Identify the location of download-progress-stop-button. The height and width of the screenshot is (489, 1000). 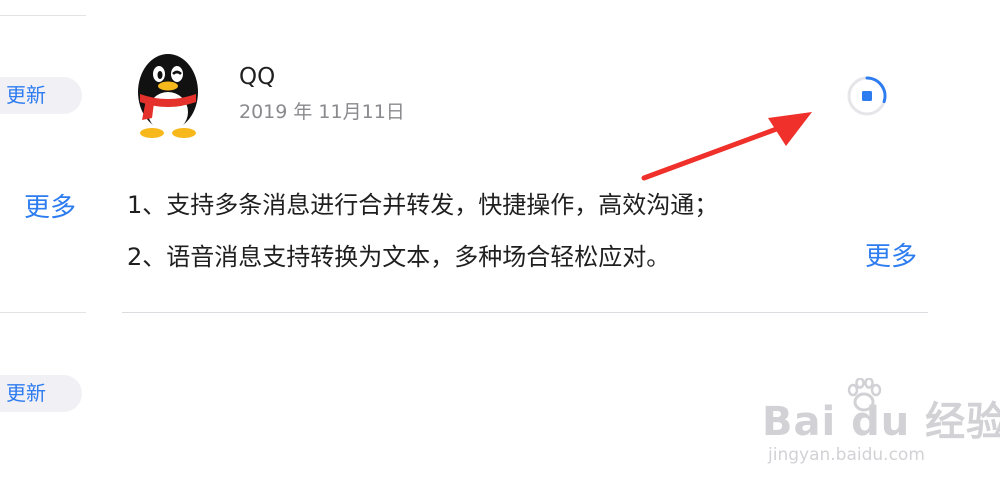
(867, 96).